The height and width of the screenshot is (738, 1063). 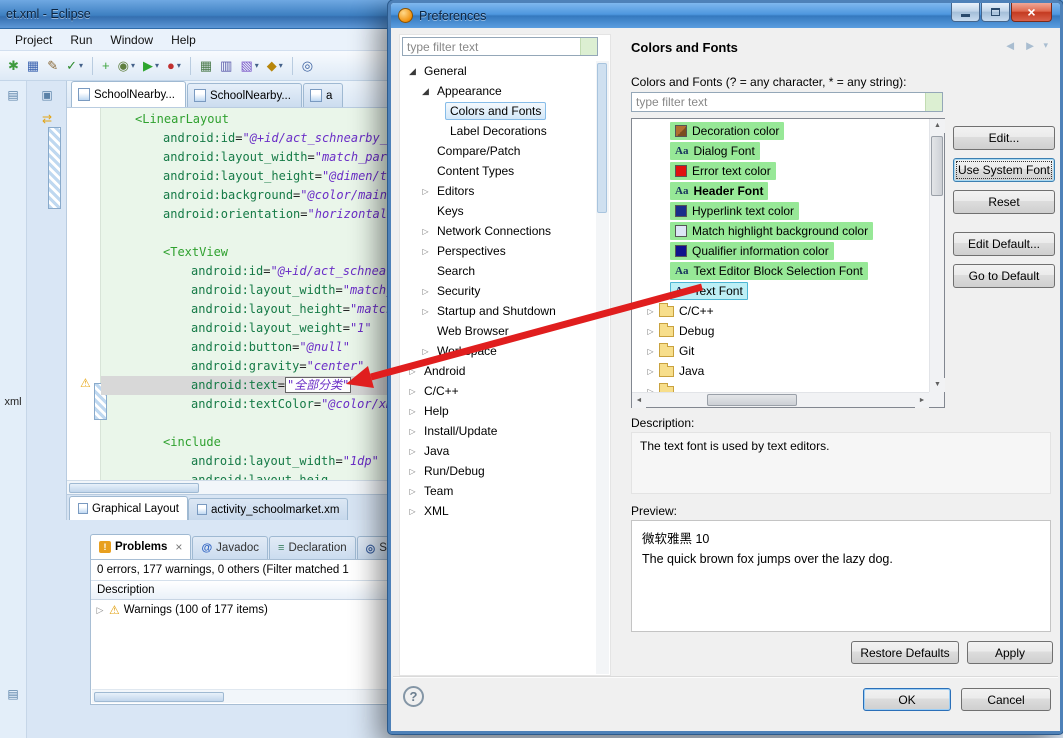 What do you see at coordinates (498, 71) in the screenshot?
I see `tree-item-general: ◢ General` at bounding box center [498, 71].